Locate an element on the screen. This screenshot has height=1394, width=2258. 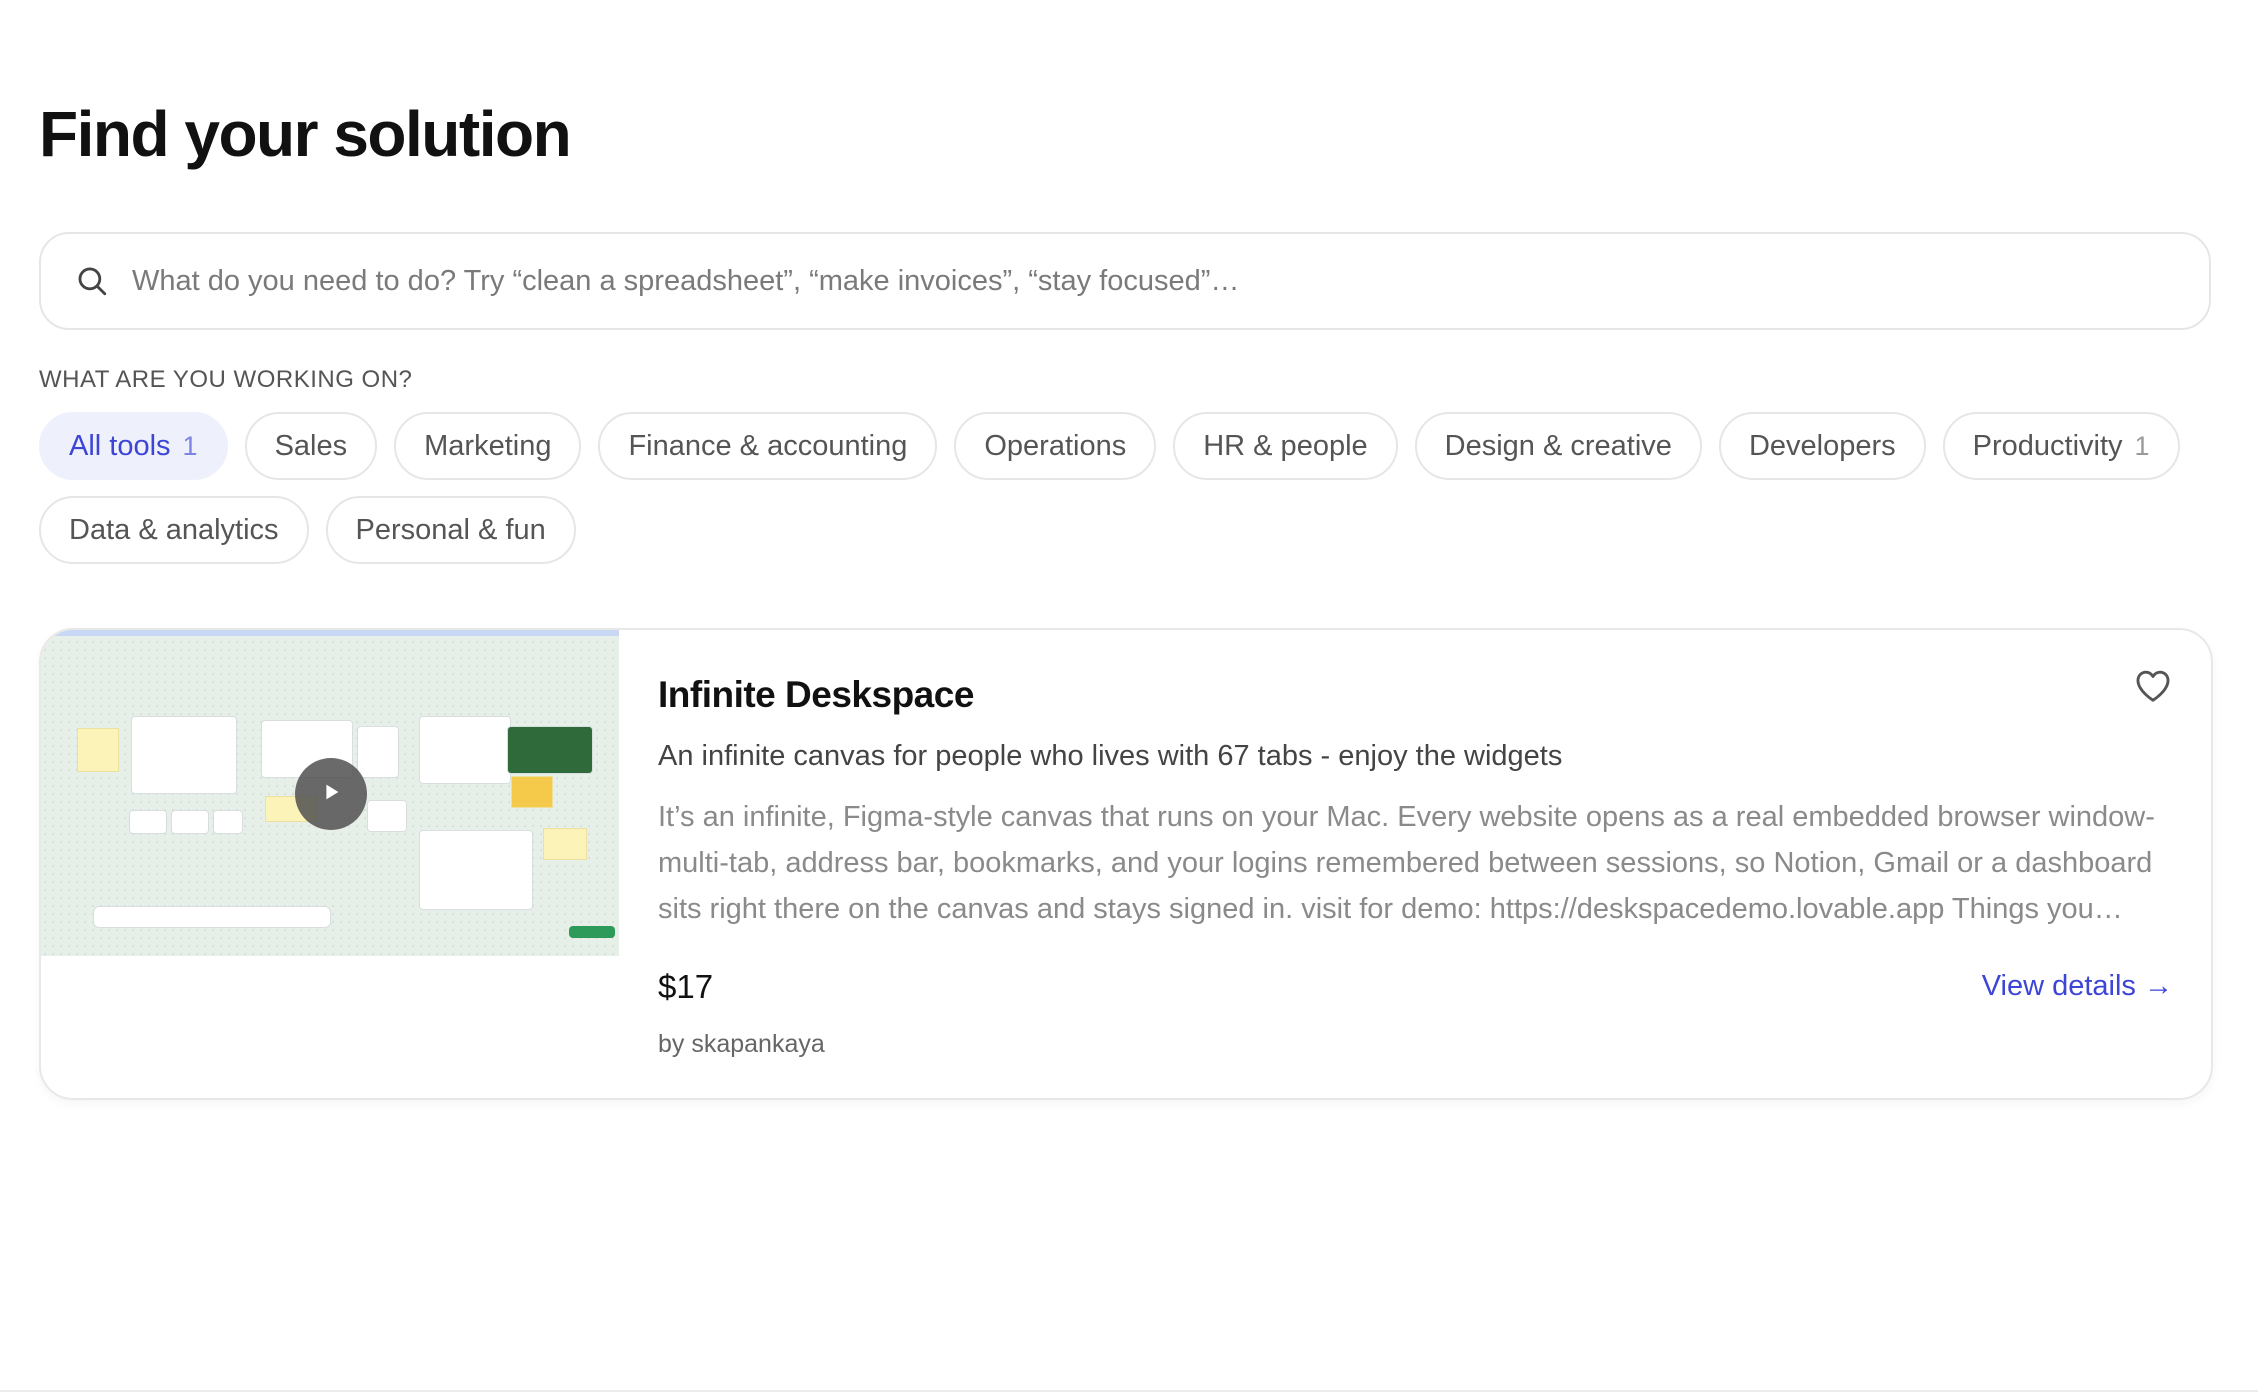
heart-icon is located at coordinates (2153, 688).